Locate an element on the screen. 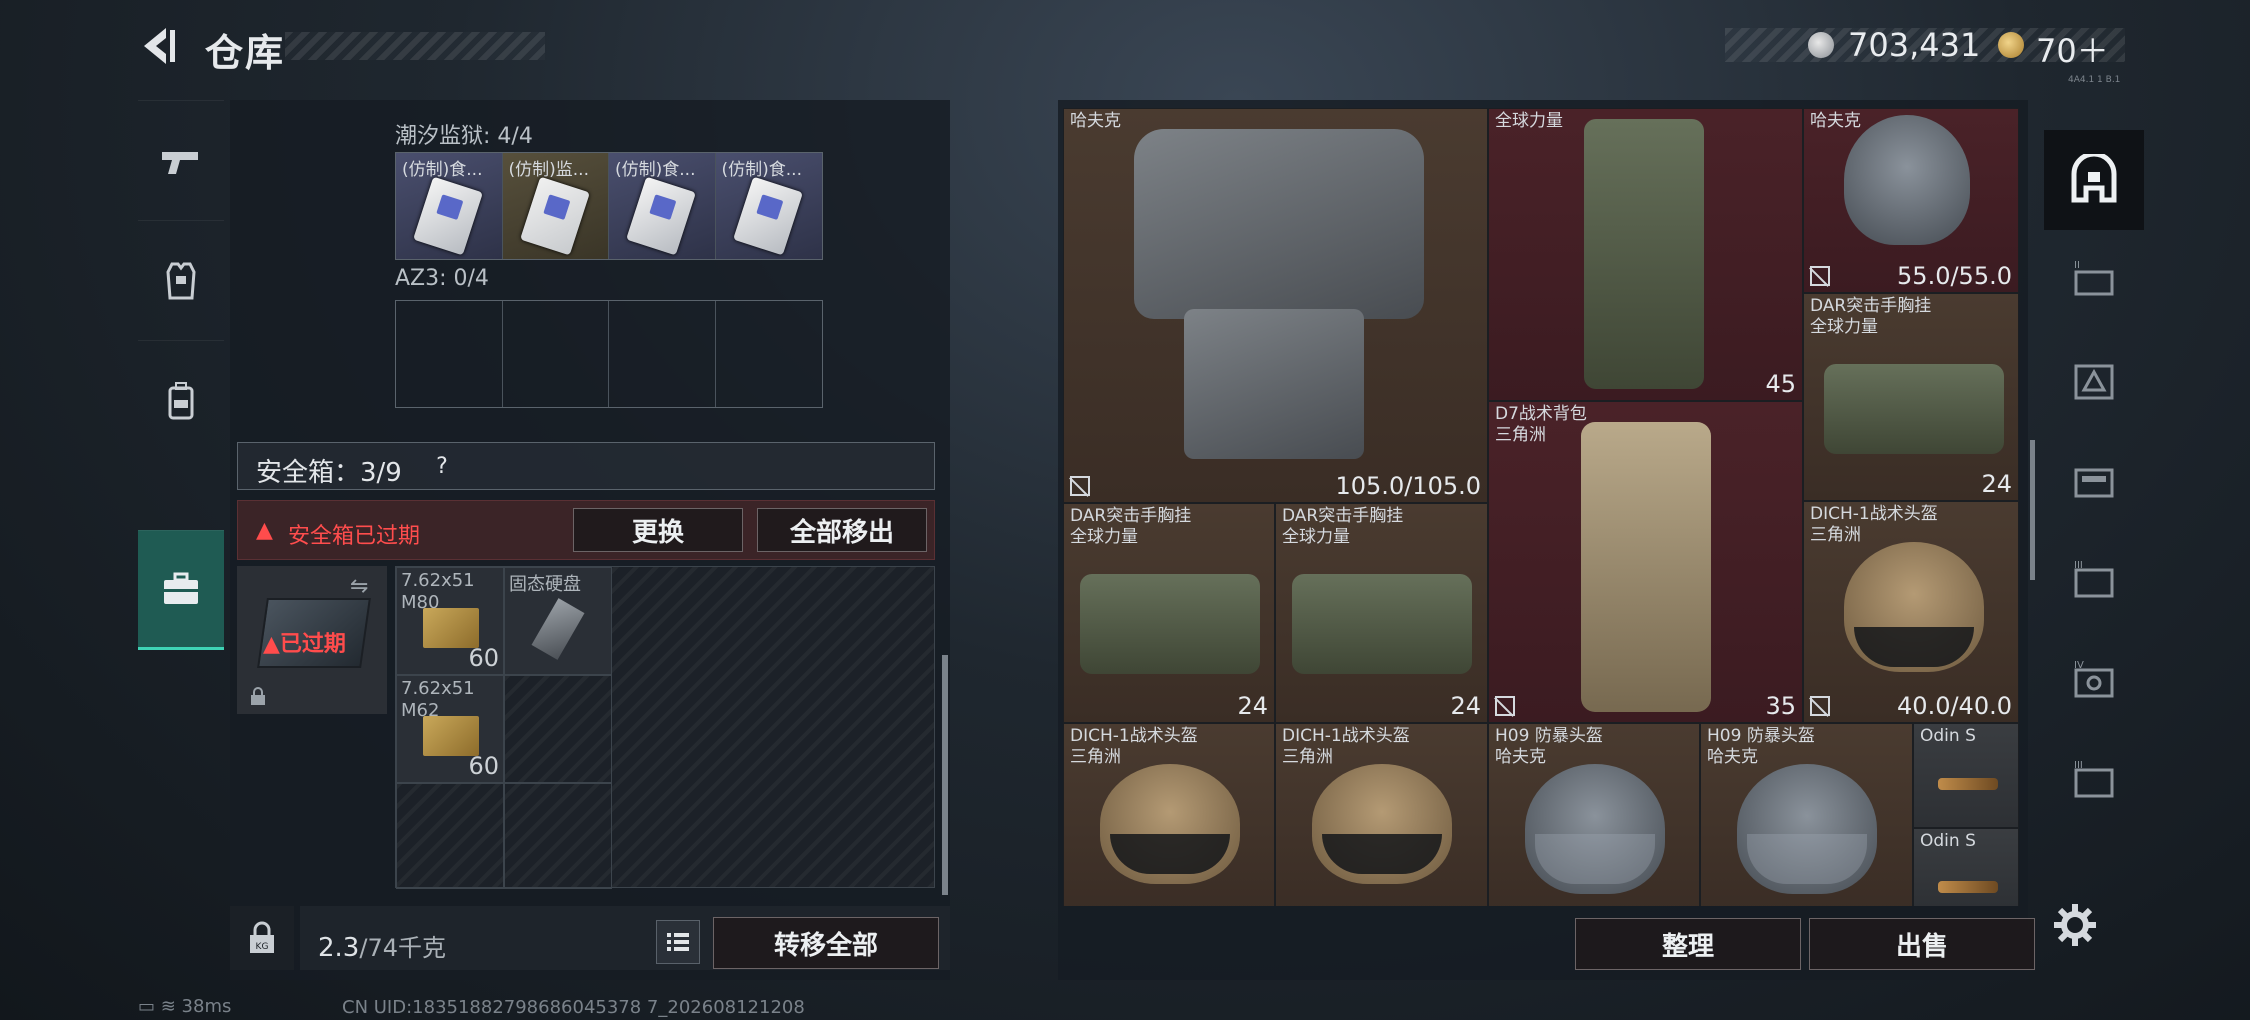  storage-item-armor: 哈夫克 105.0/105.0 is located at coordinates (1275, 305).